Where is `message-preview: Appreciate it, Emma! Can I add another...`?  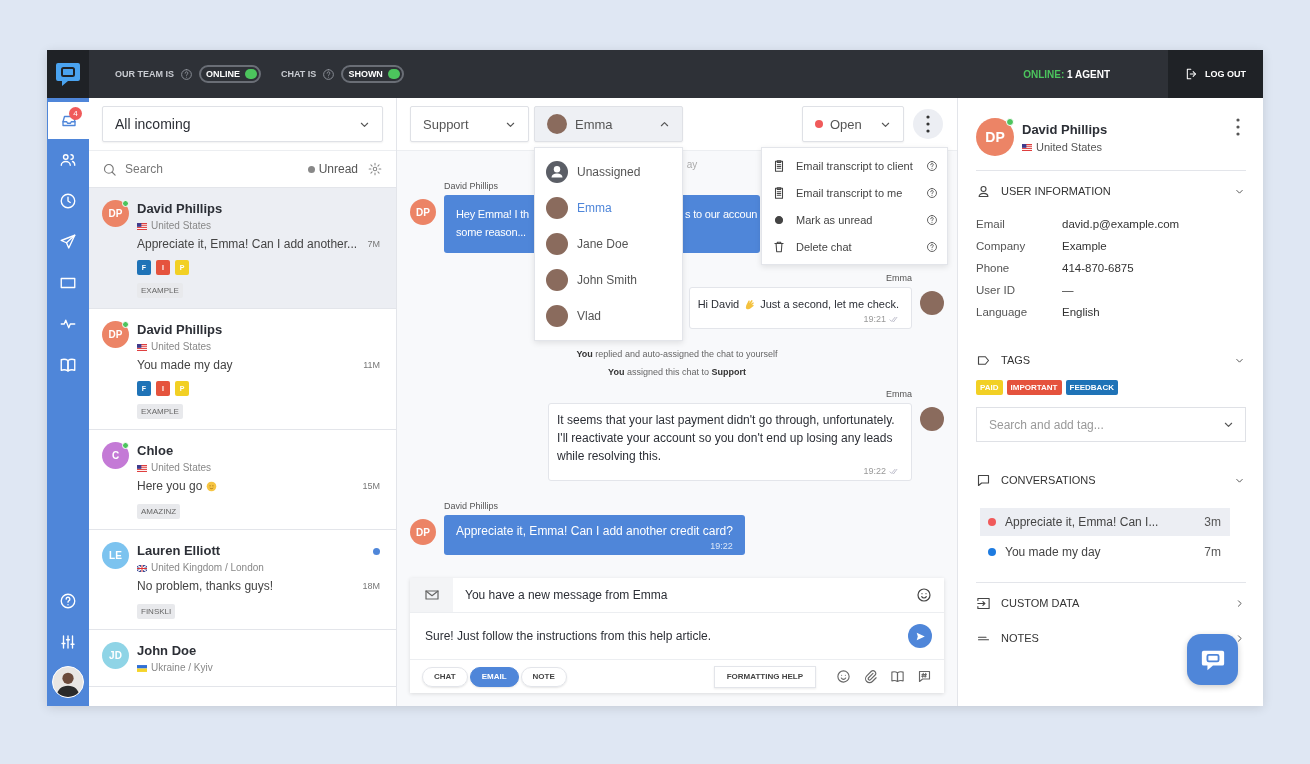
message-preview: Appreciate it, Emma! Can I add another... is located at coordinates (247, 244).